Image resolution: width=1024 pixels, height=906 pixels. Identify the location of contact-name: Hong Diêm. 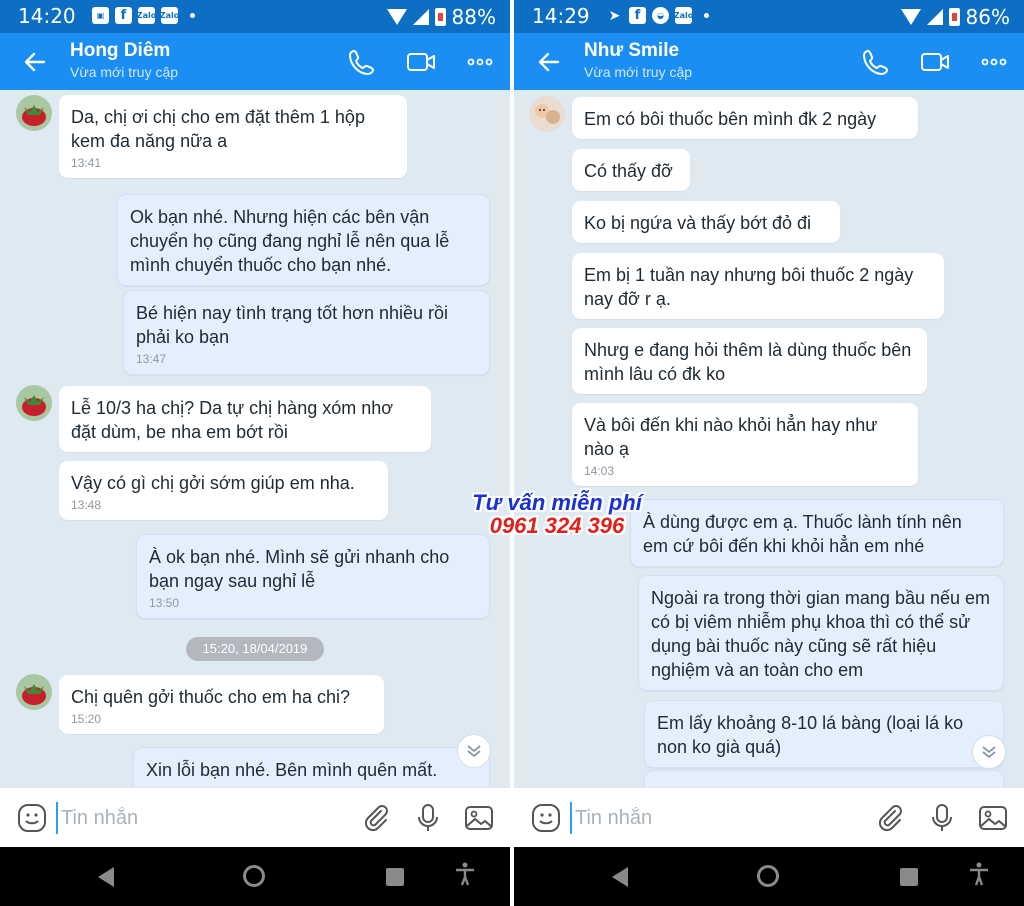
(120, 51).